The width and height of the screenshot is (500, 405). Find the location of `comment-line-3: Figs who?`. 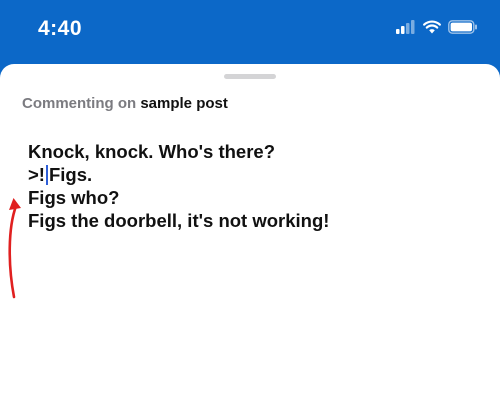

comment-line-3: Figs who? is located at coordinates (74, 197).